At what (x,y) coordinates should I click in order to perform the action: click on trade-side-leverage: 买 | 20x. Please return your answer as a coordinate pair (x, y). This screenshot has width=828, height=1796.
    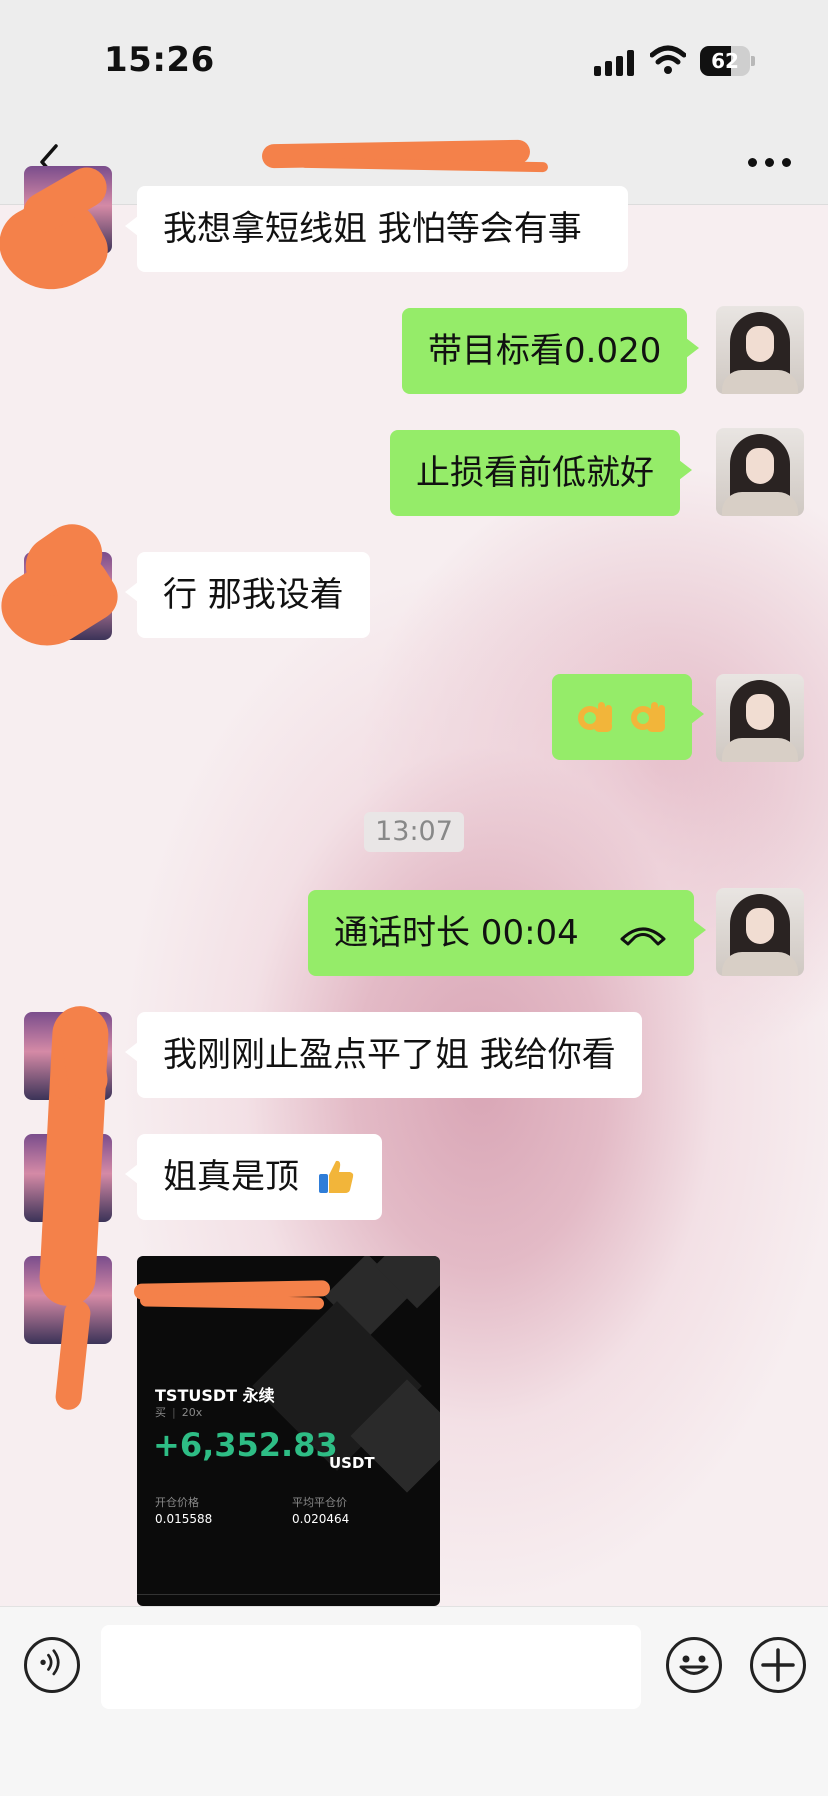
    Looking at the image, I should click on (179, 1412).